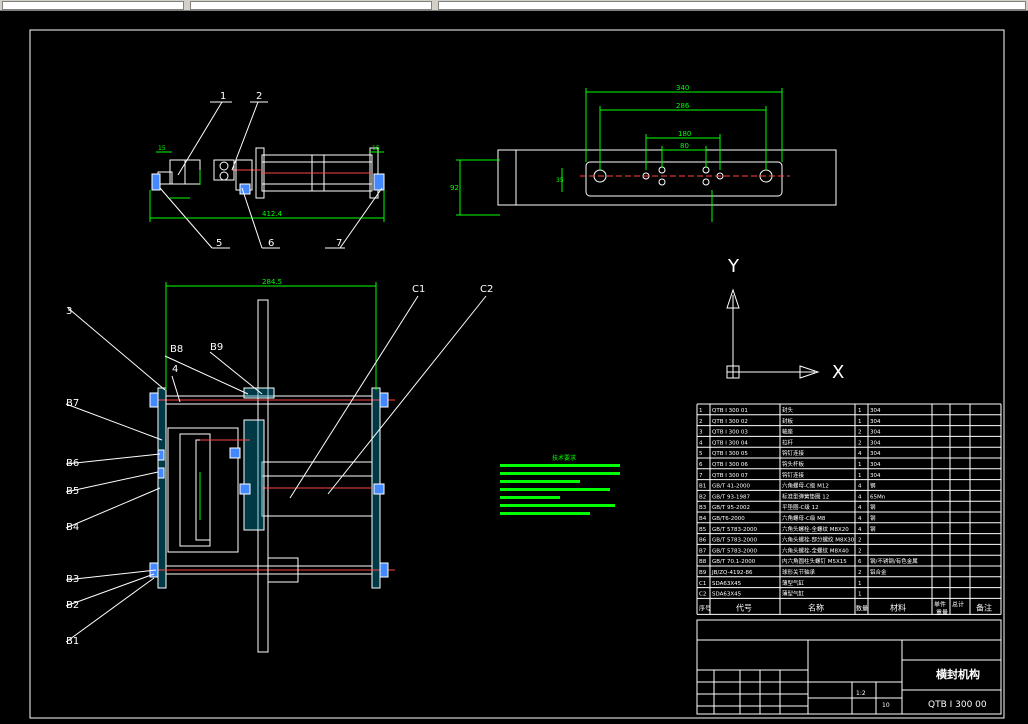  What do you see at coordinates (793, 464) in the screenshot?
I see `bom-cell-name: 钩头杆板` at bounding box center [793, 464].